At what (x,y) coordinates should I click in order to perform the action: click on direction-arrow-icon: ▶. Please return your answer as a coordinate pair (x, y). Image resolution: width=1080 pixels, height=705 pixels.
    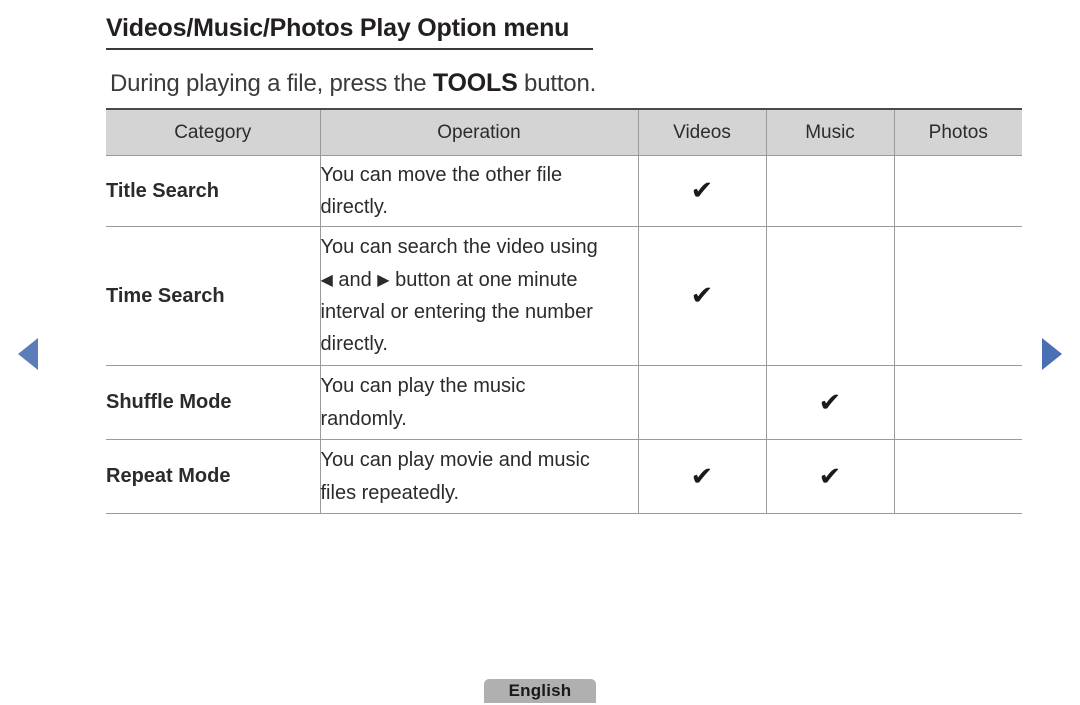
    Looking at the image, I should click on (383, 280).